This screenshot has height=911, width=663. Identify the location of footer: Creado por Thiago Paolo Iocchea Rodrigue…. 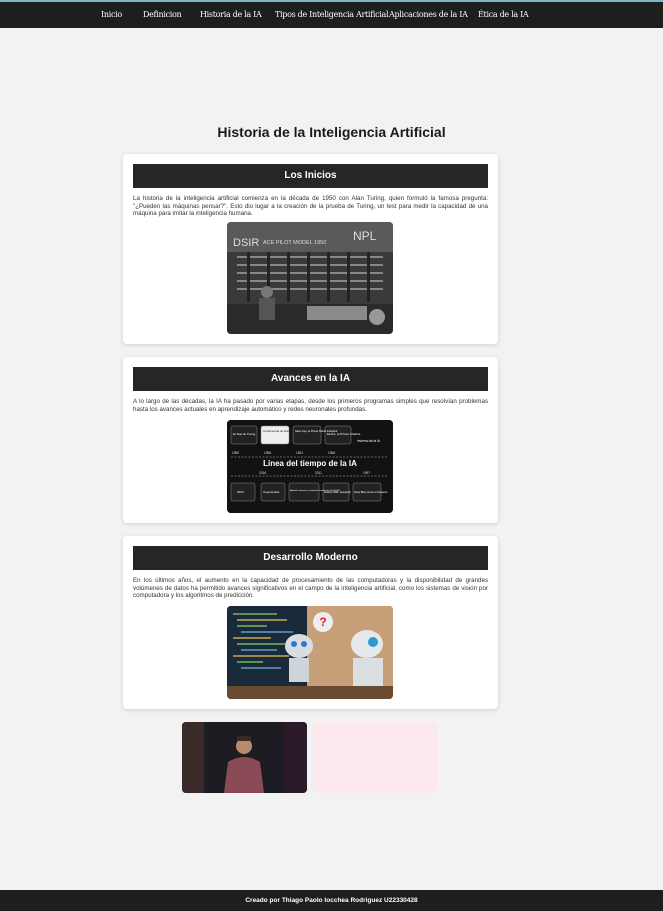
(331, 900).